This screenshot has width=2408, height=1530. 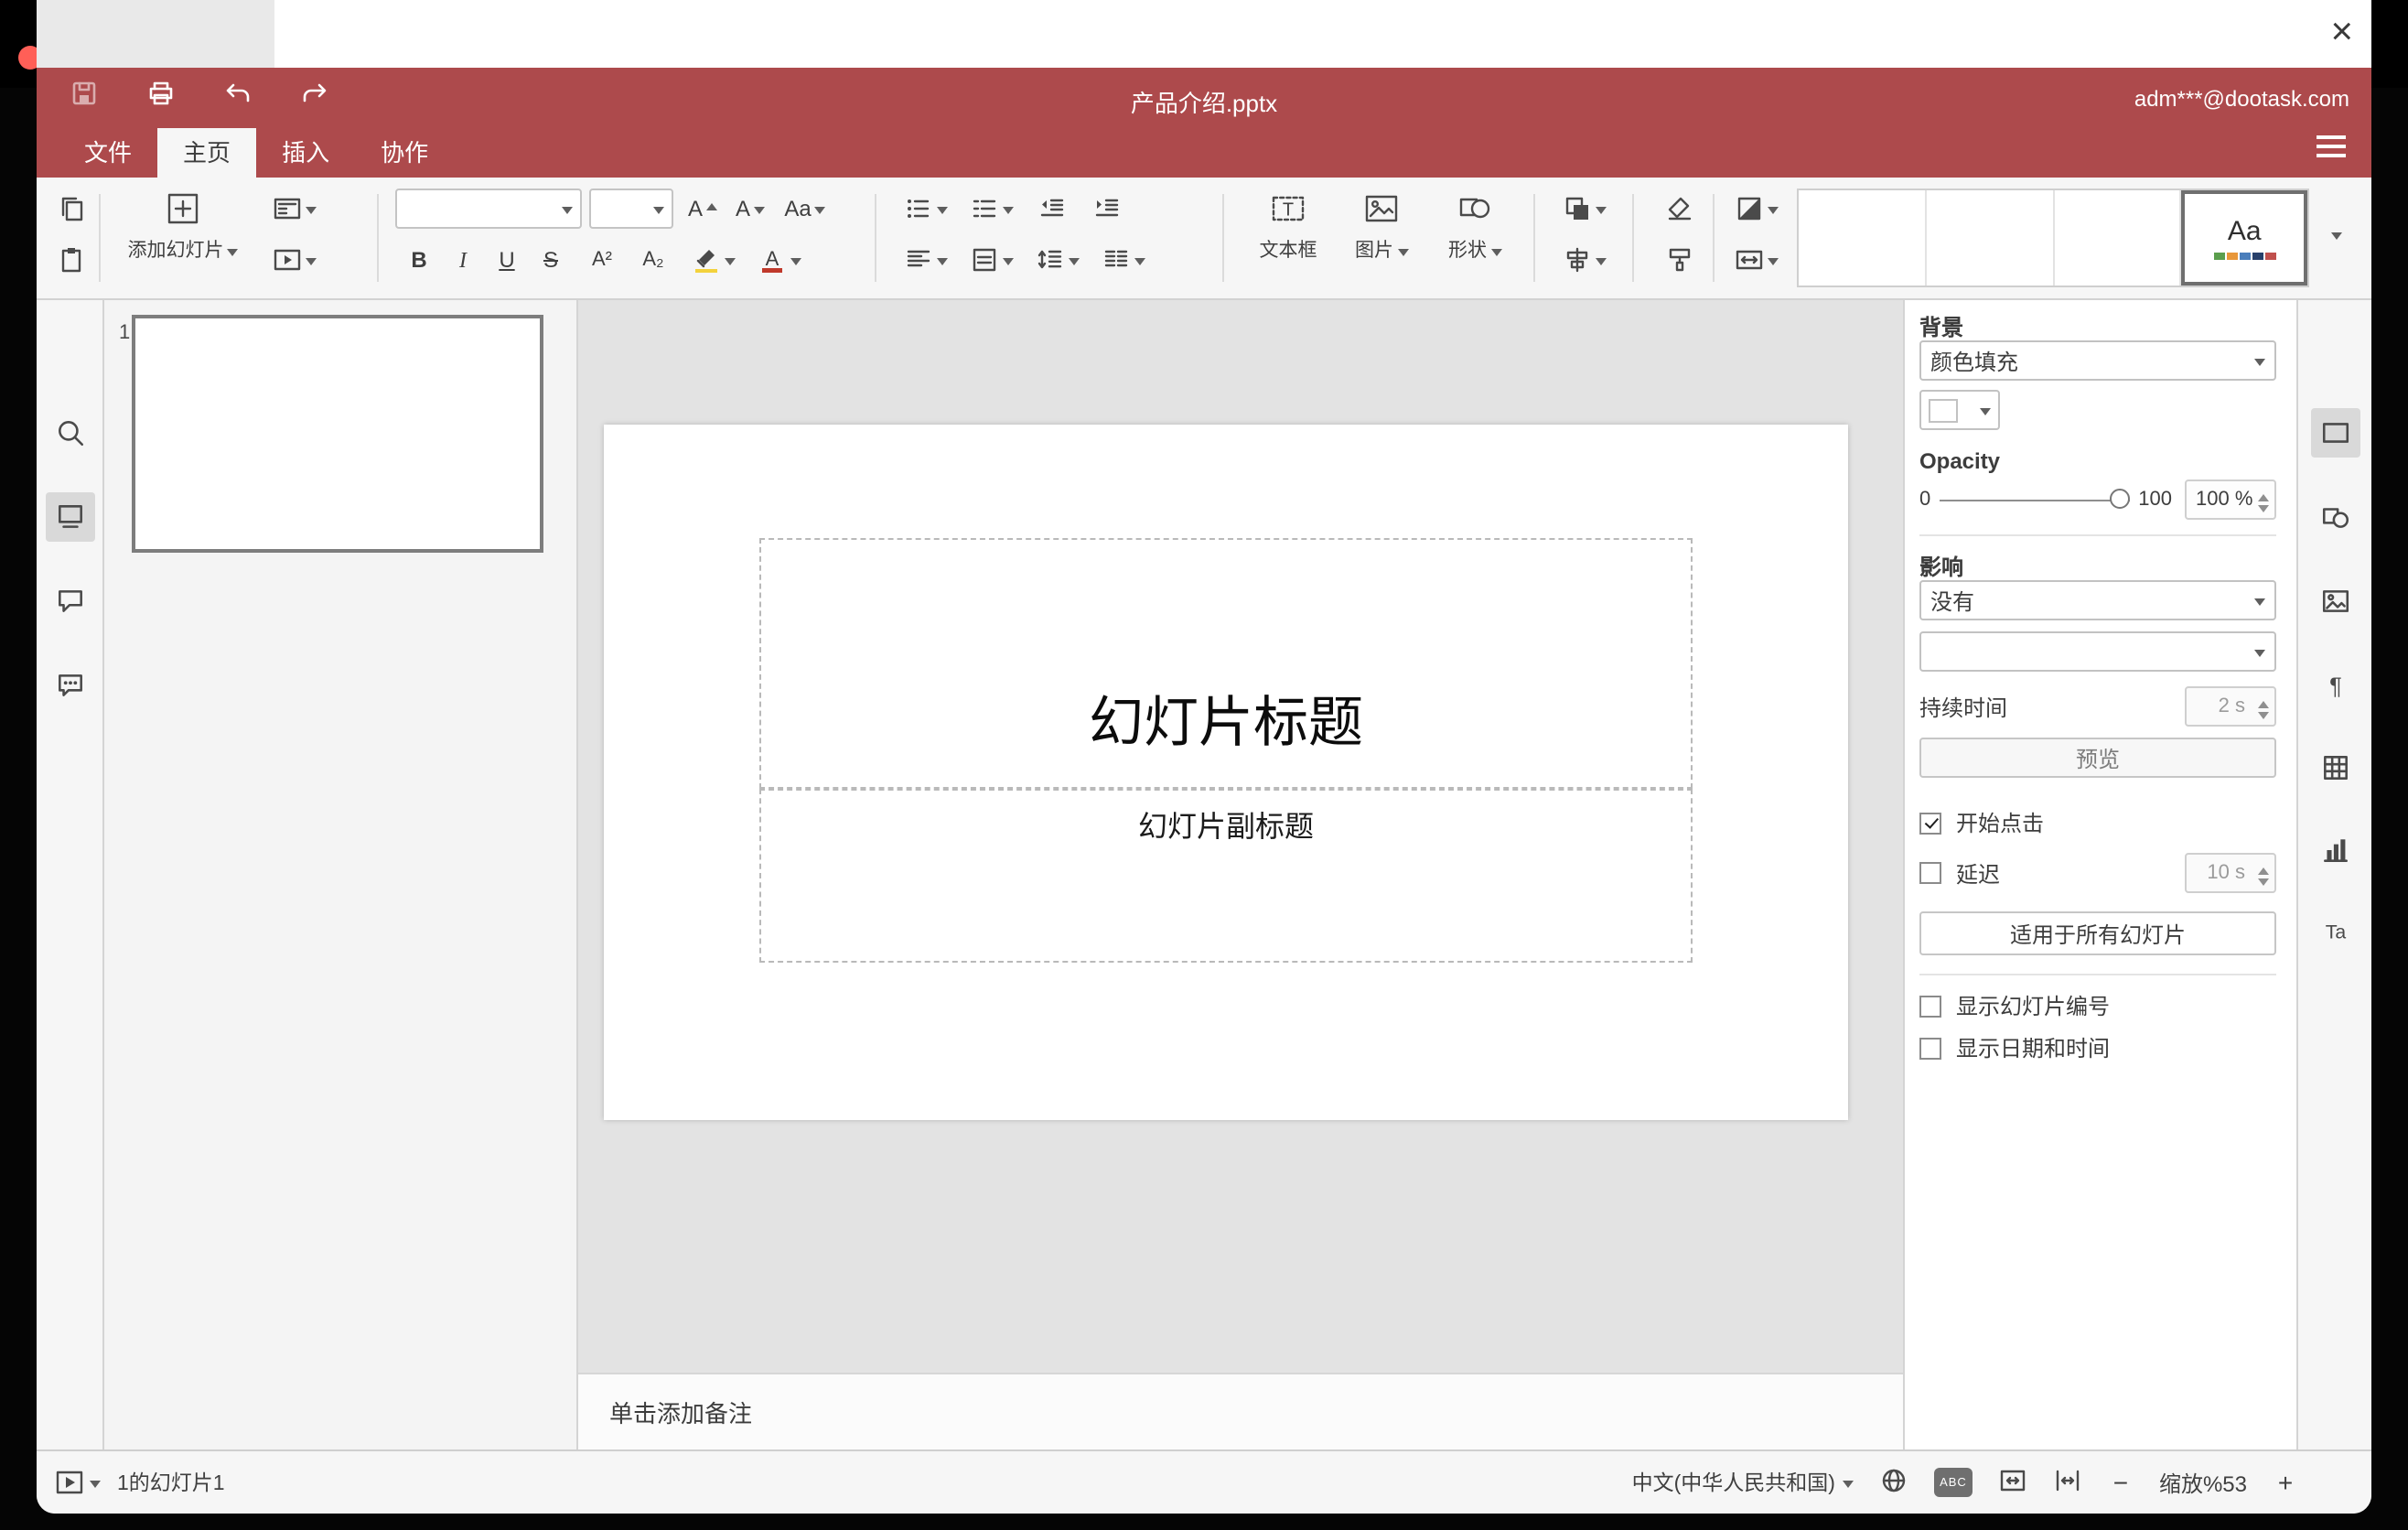 I want to click on start-slideshow-status-button, so click(x=78, y=1482).